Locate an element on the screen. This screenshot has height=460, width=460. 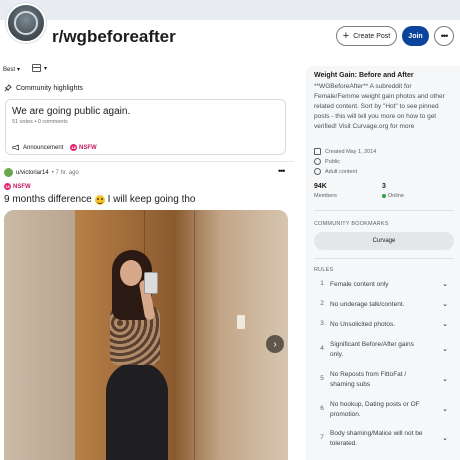
adult-content: Adult content is located at coordinates (335, 171).